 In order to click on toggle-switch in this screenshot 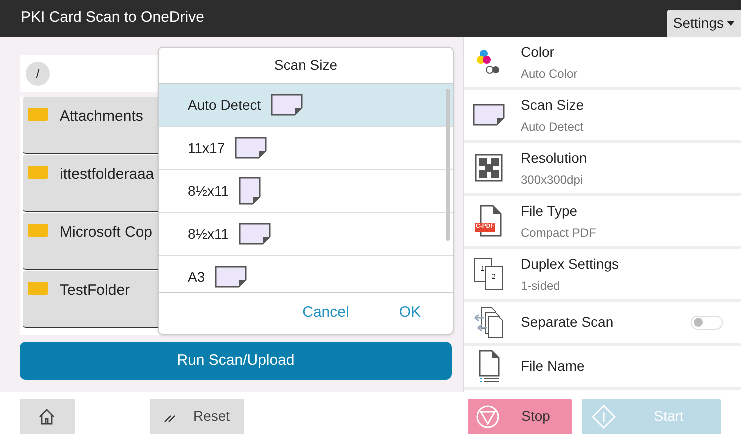, I will do `click(707, 323)`.